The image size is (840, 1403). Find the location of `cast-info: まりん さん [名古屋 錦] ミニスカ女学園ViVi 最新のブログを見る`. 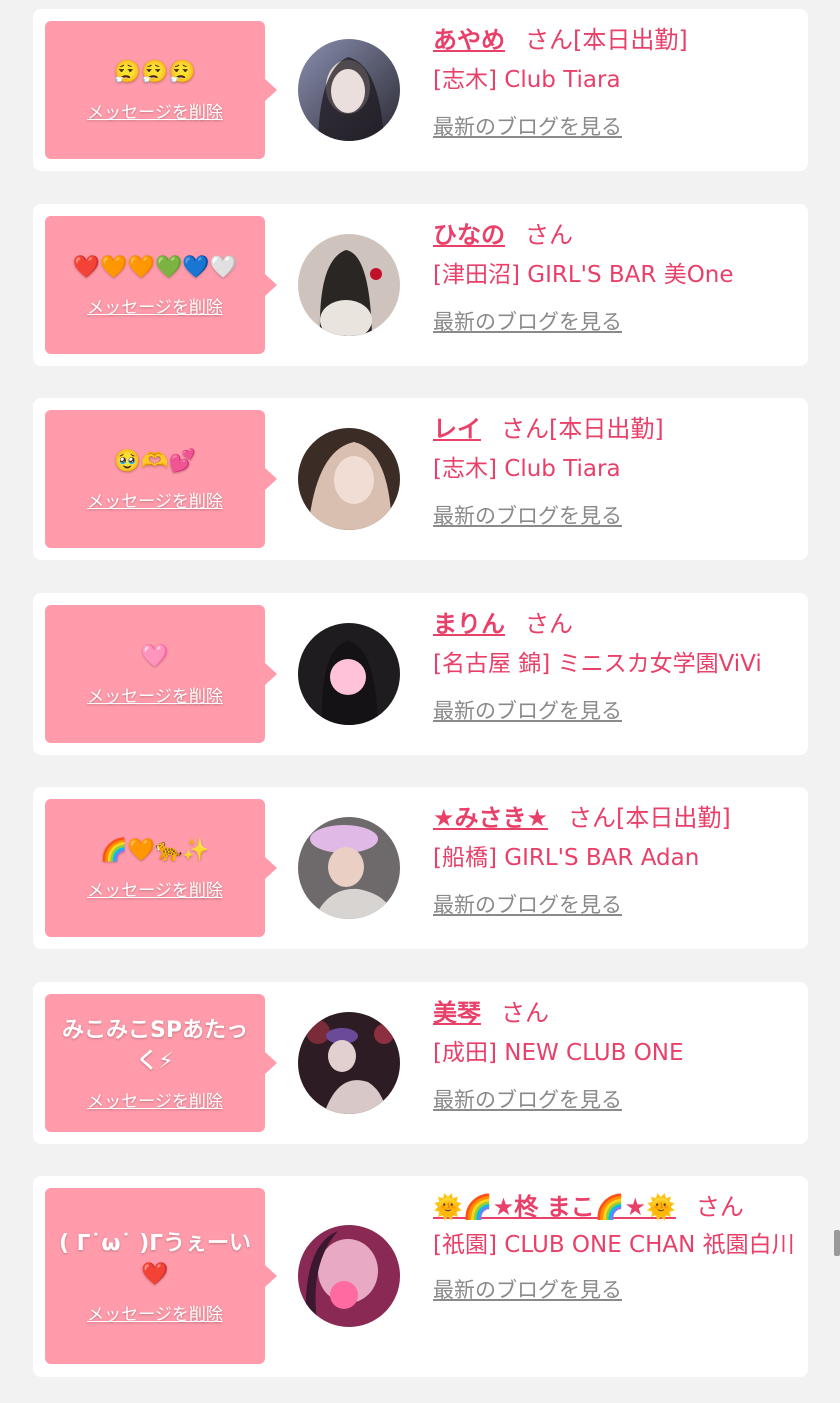

cast-info: まりん さん [名古屋 錦] ミニスカ女学園ViVi 最新のブログを見る is located at coordinates (614, 666).